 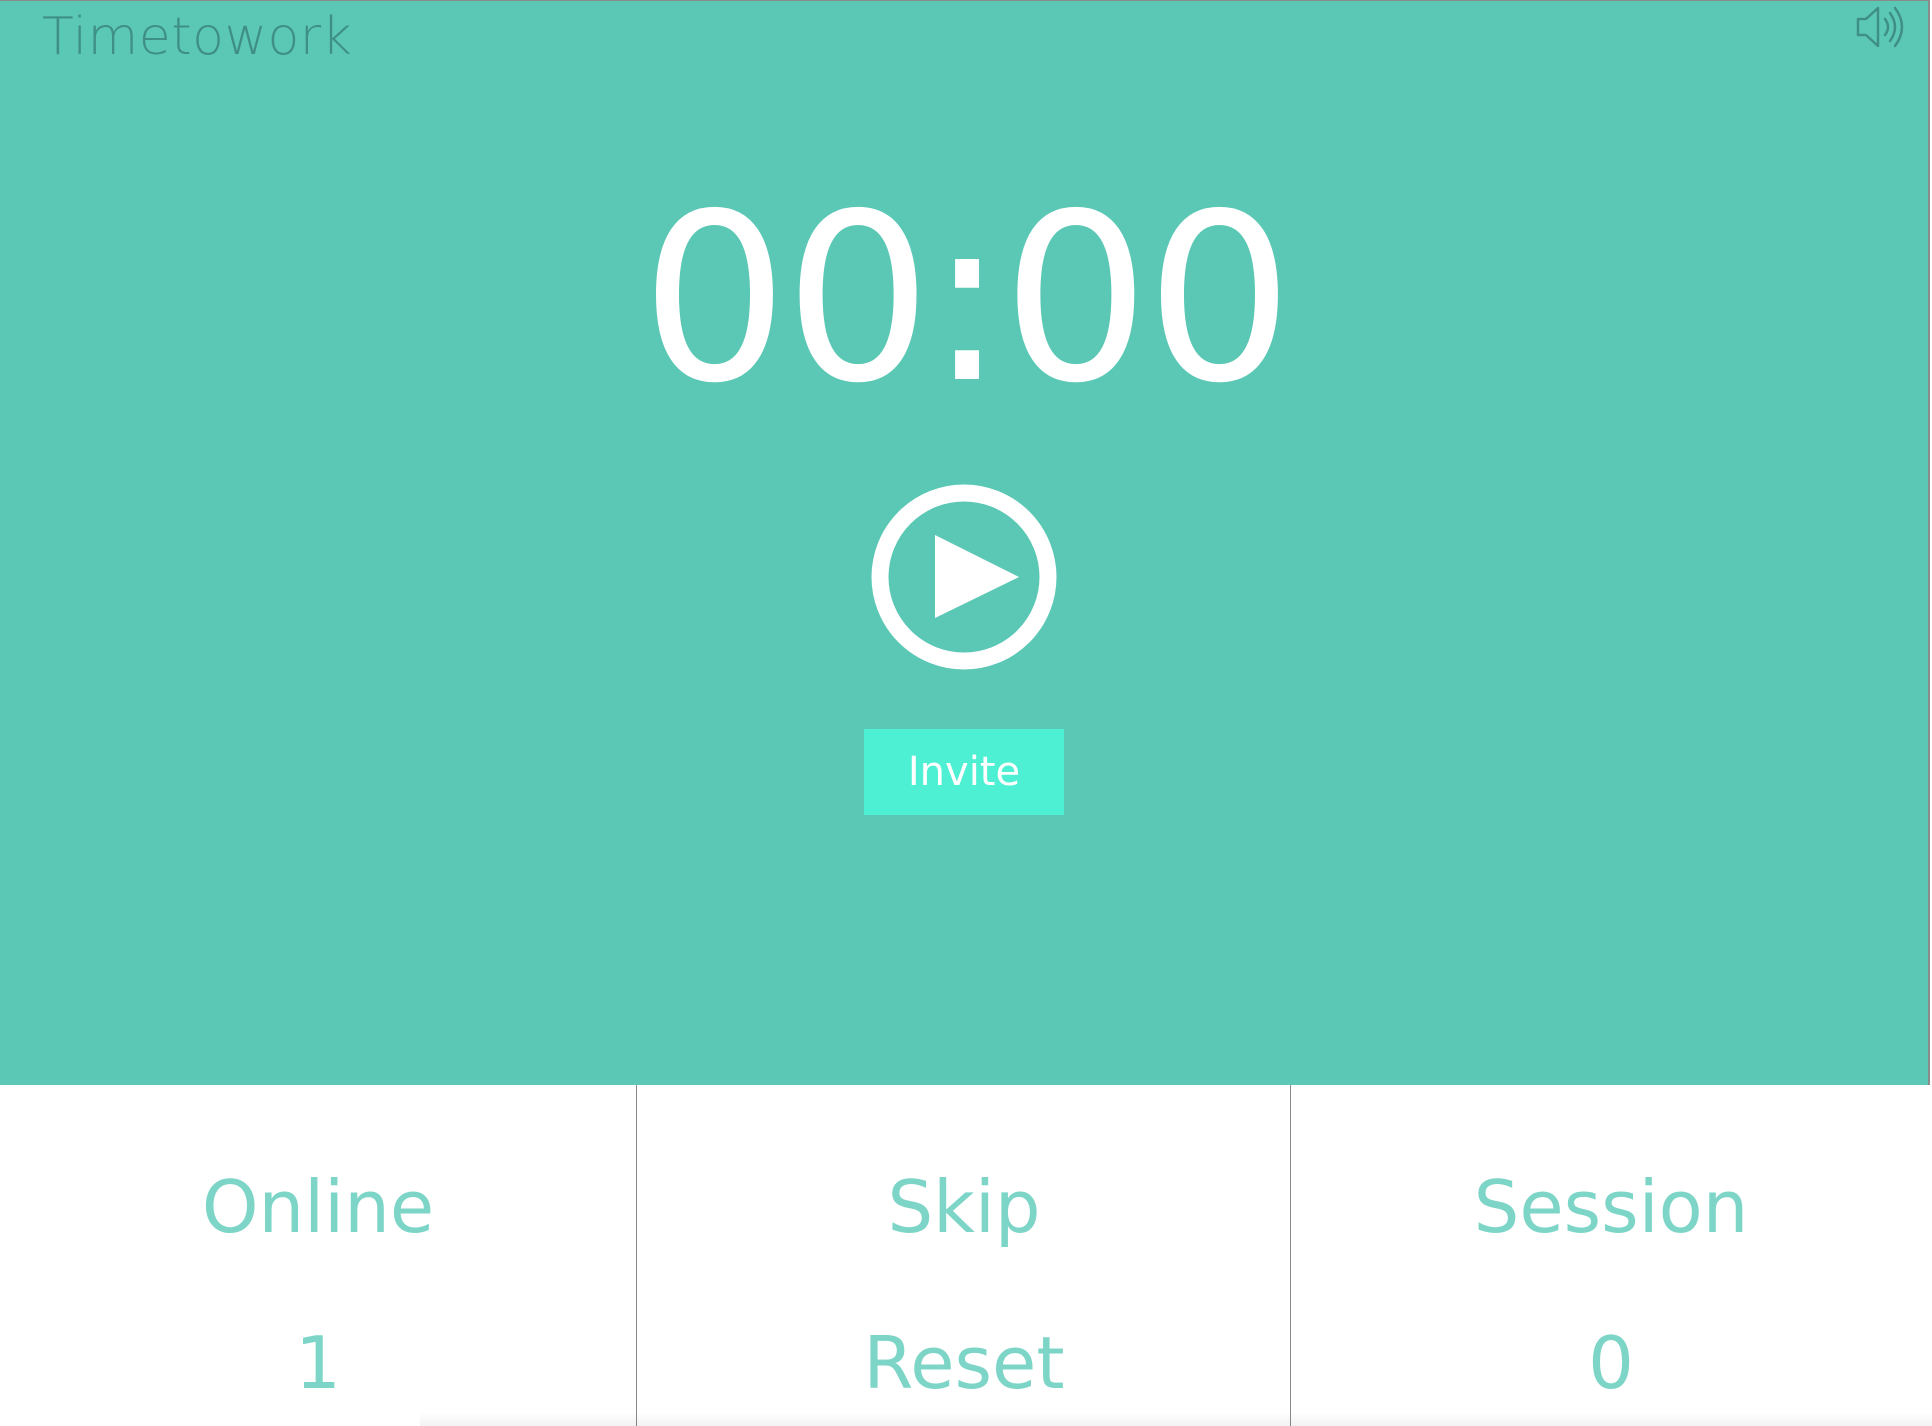 I want to click on footer-shadow, so click(x=1176, y=1419).